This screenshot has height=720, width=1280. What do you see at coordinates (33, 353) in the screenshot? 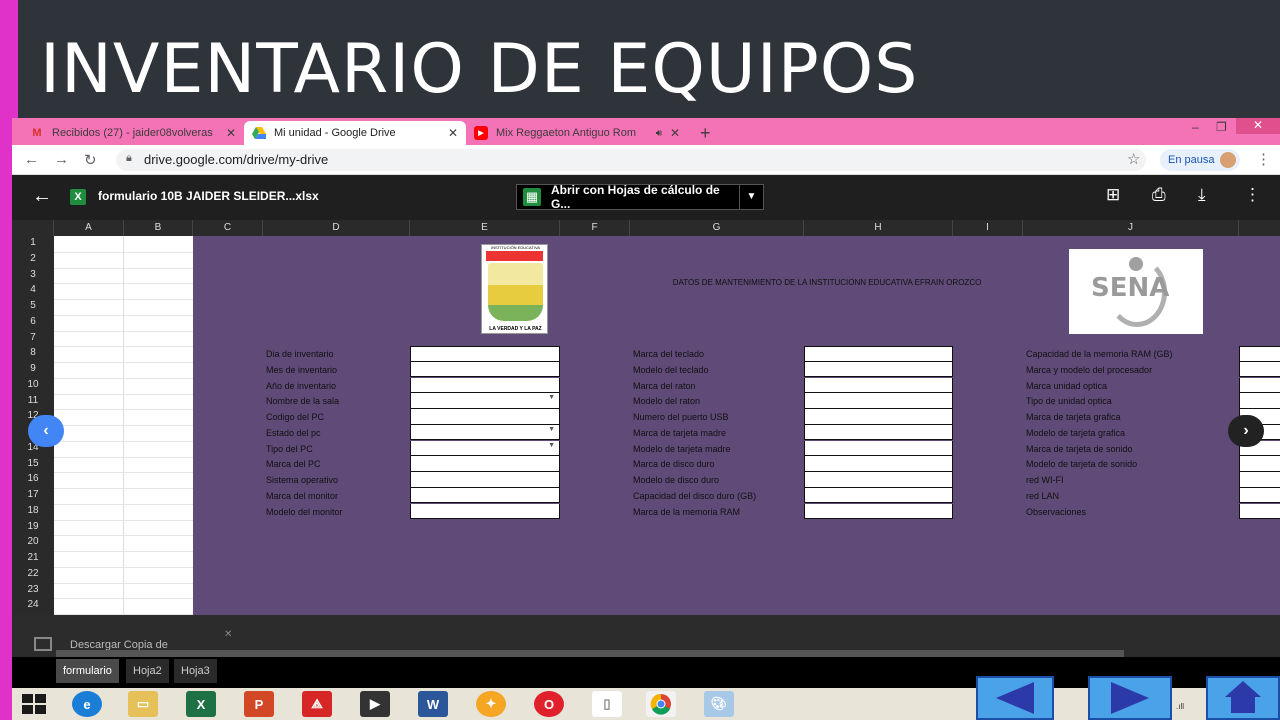
I see `row-number: 8` at bounding box center [33, 353].